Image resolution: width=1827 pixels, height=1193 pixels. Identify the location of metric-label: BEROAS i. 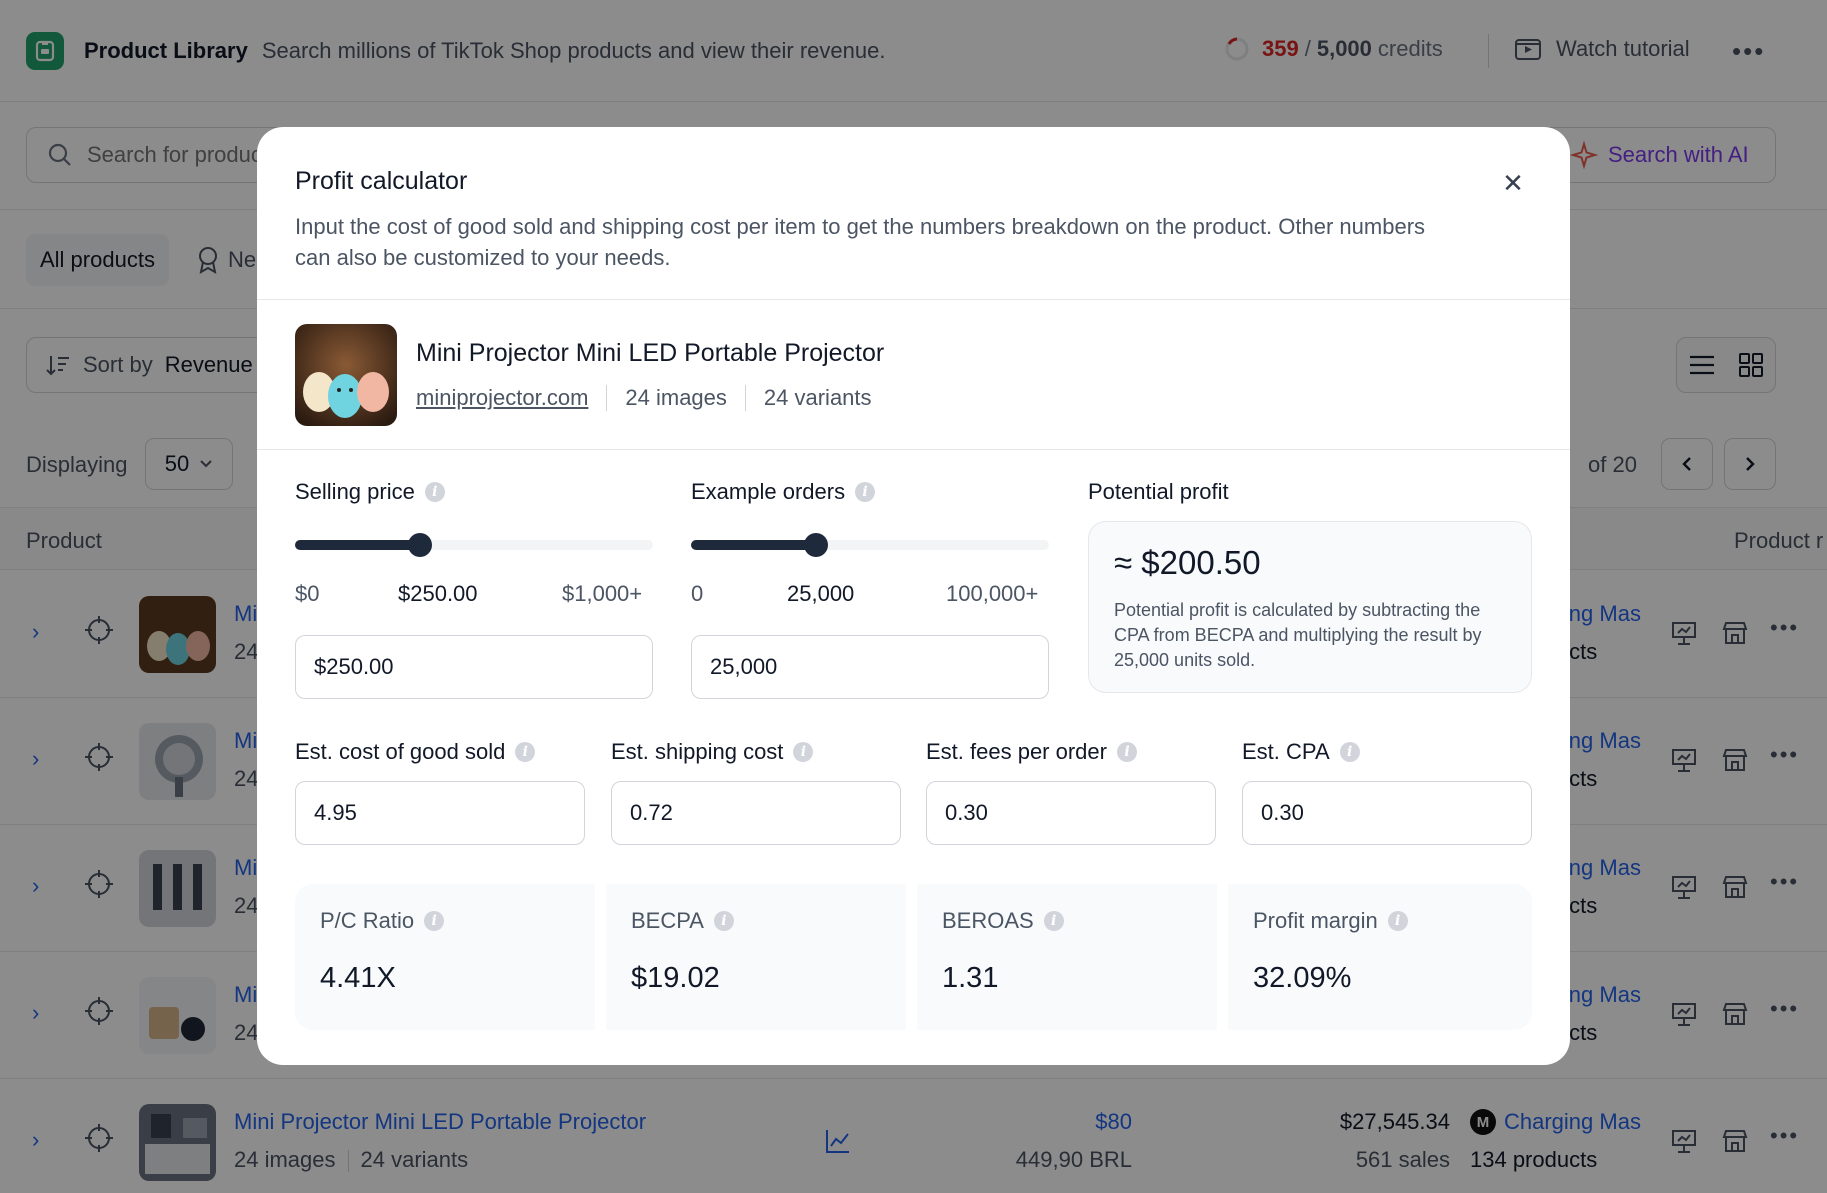
(1003, 921).